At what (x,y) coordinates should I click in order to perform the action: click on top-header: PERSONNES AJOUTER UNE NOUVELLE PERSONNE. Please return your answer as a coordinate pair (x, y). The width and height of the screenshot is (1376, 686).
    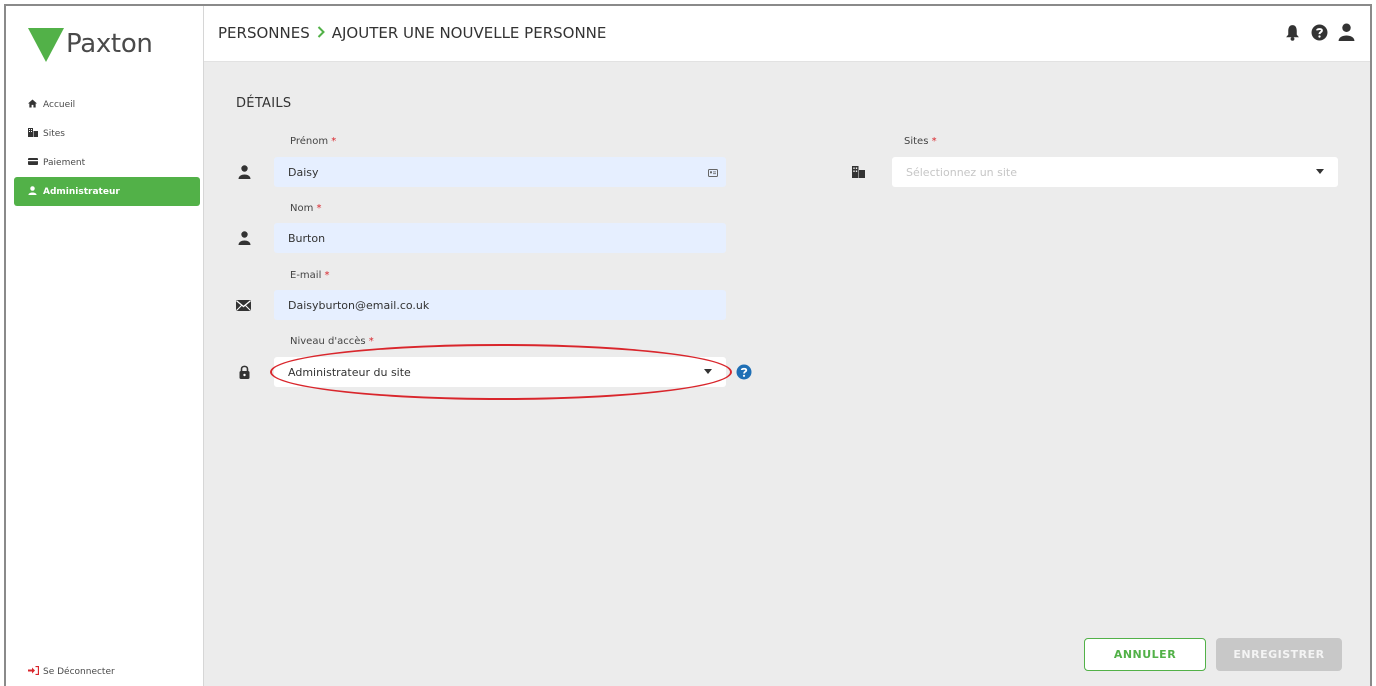
    Looking at the image, I should click on (787, 34).